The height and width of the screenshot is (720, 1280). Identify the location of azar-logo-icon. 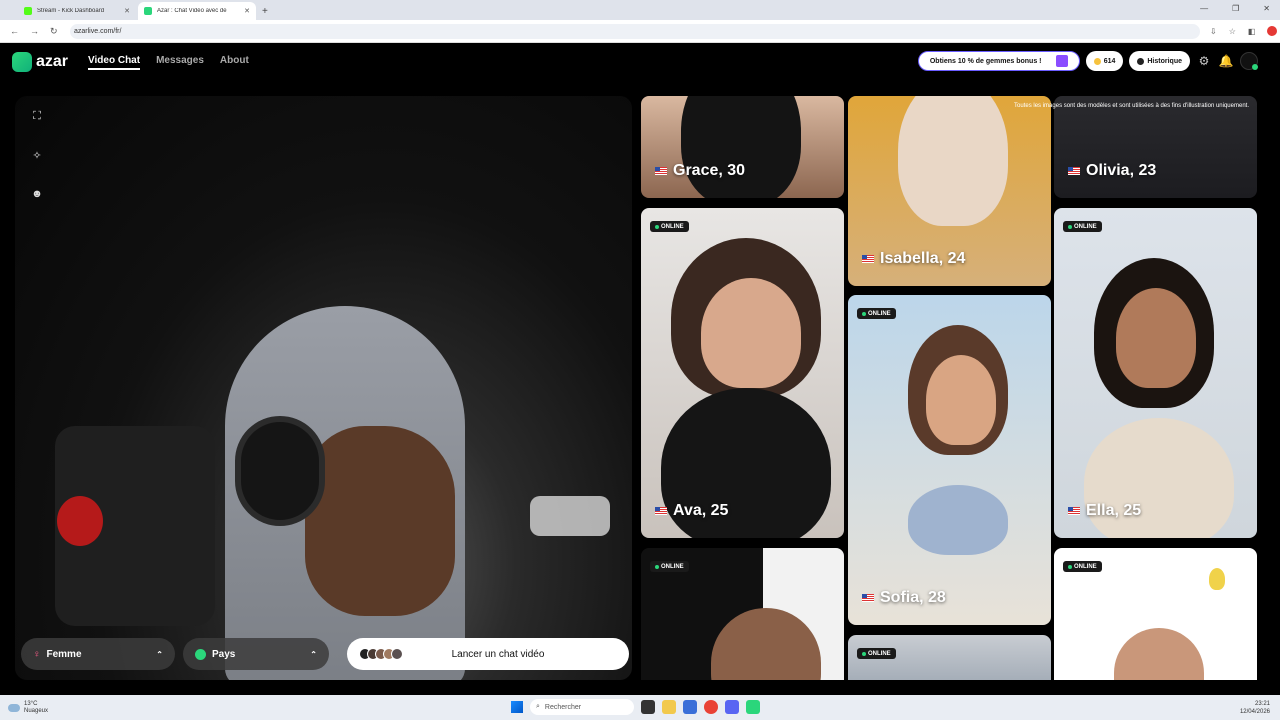
(22, 62).